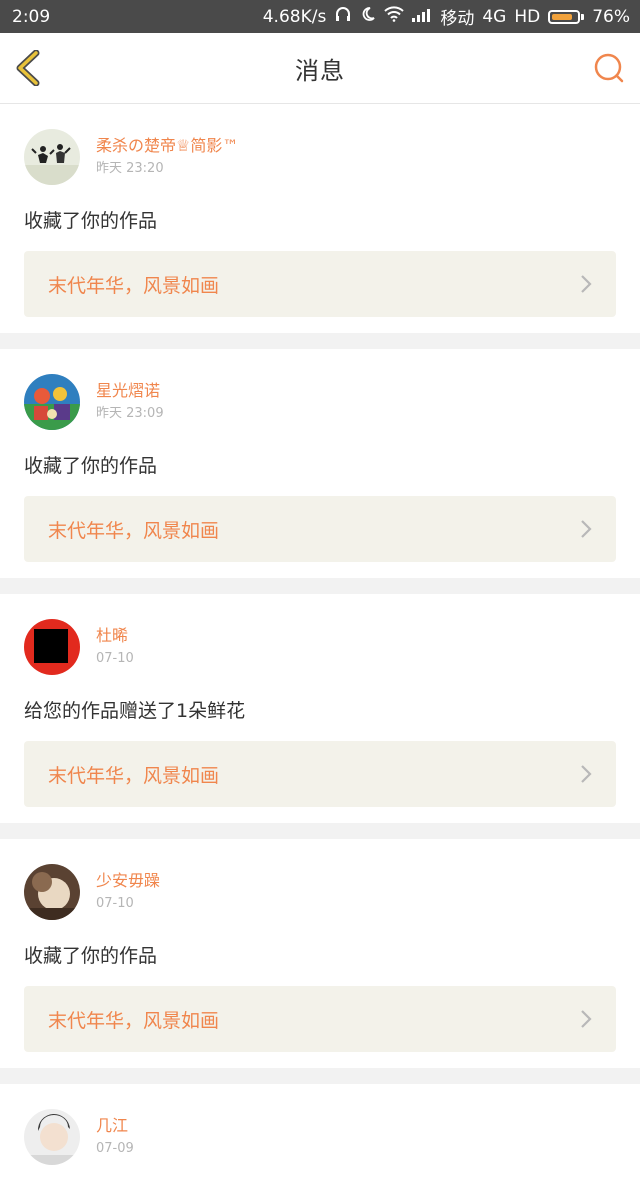 Image resolution: width=640 pixels, height=1182 pixels. I want to click on search-icon, so click(609, 68).